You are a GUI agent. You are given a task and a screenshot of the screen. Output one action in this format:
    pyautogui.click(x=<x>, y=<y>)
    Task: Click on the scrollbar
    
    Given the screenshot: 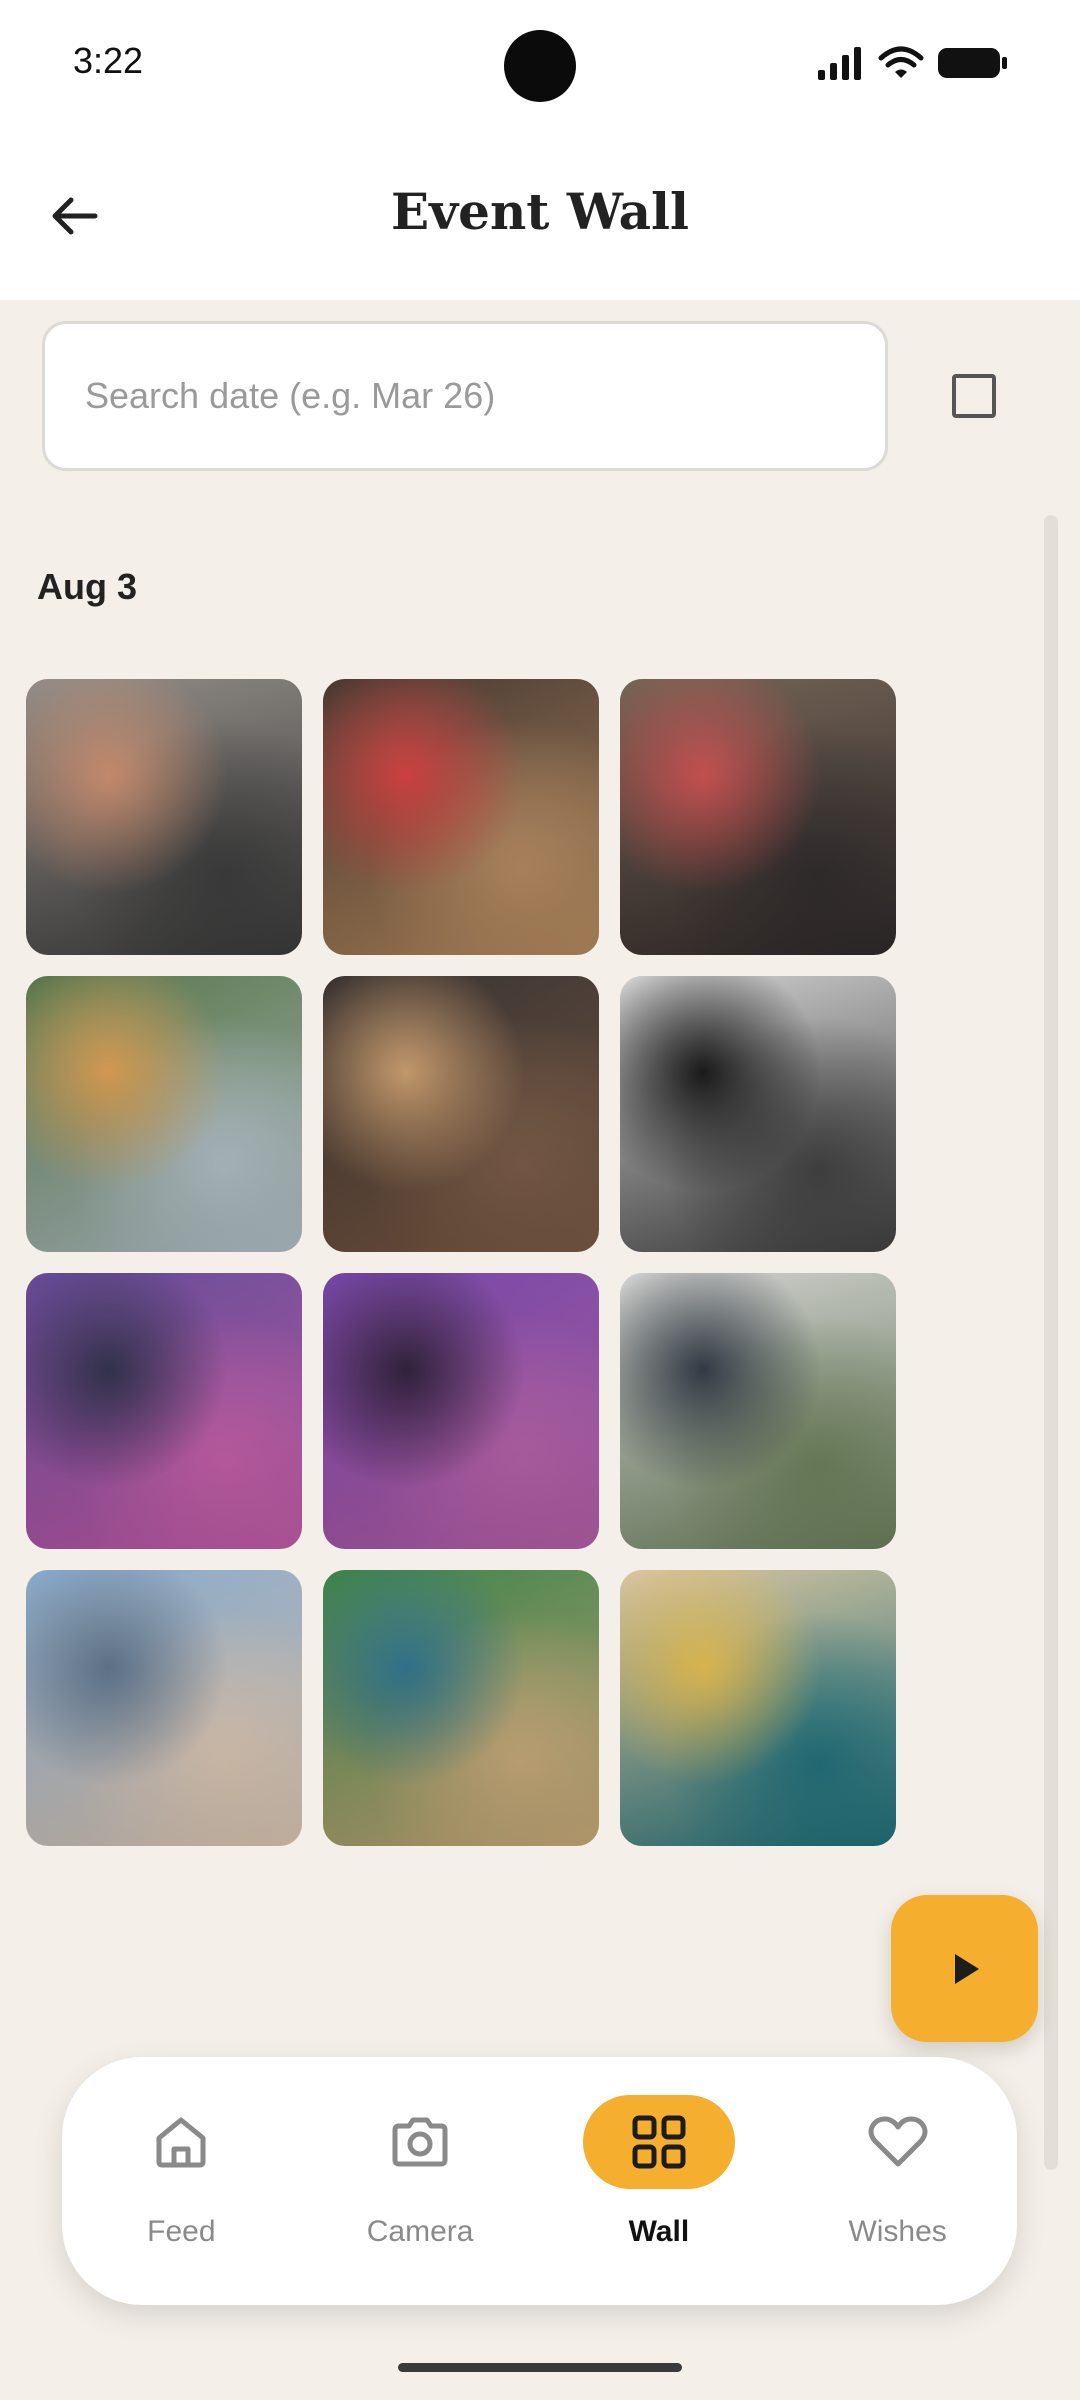 What is the action you would take?
    pyautogui.click(x=1051, y=1342)
    